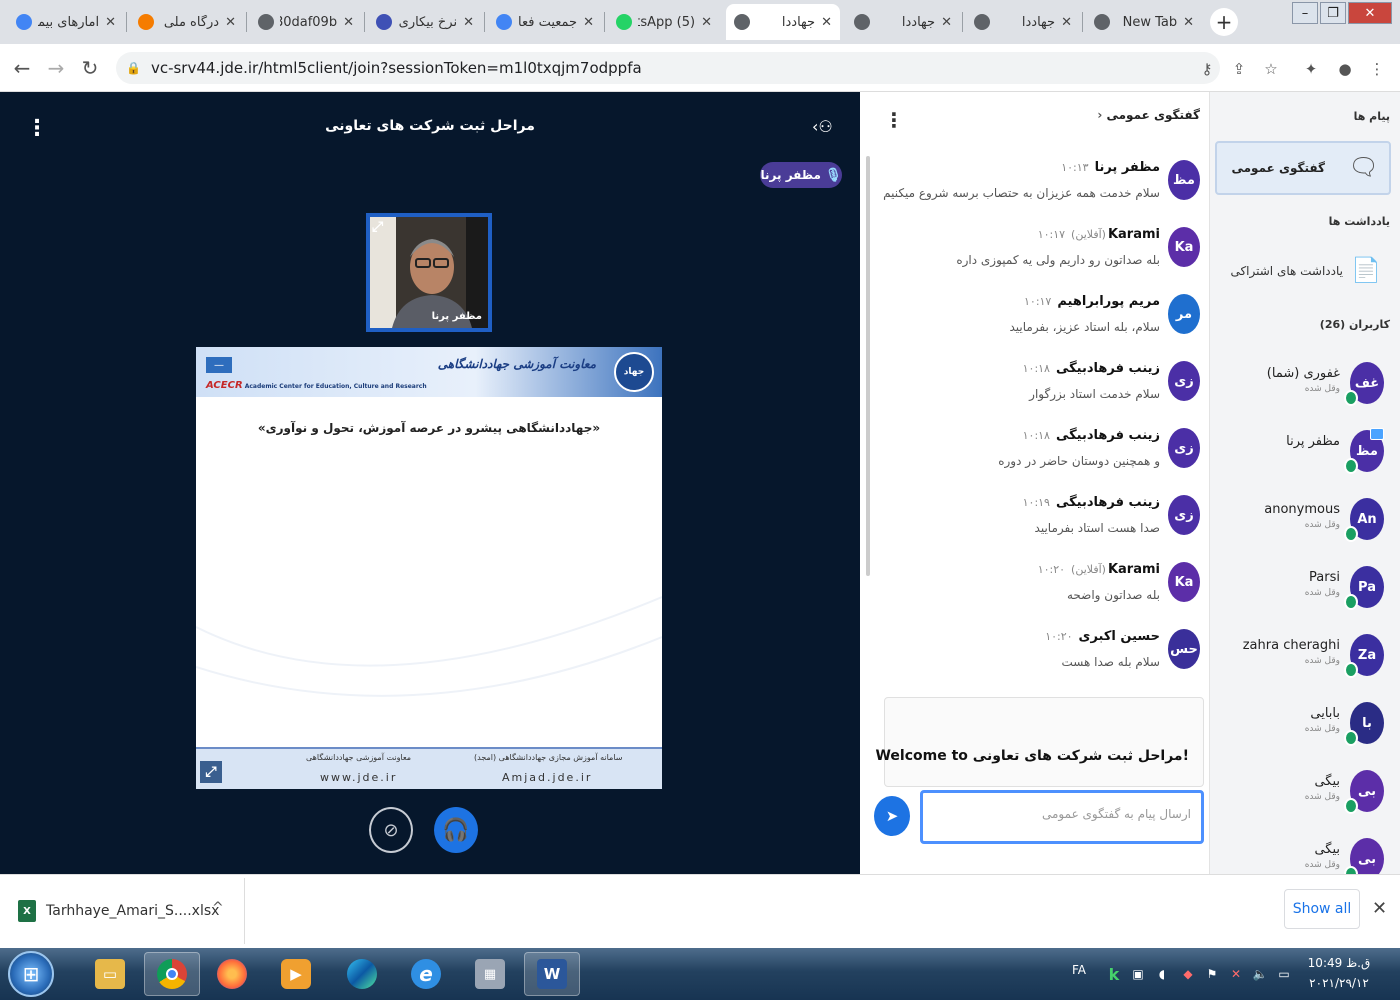 The width and height of the screenshot is (1400, 1000). I want to click on user-list-item: Za zahra cheraghi وقل شده, so click(1302, 664).